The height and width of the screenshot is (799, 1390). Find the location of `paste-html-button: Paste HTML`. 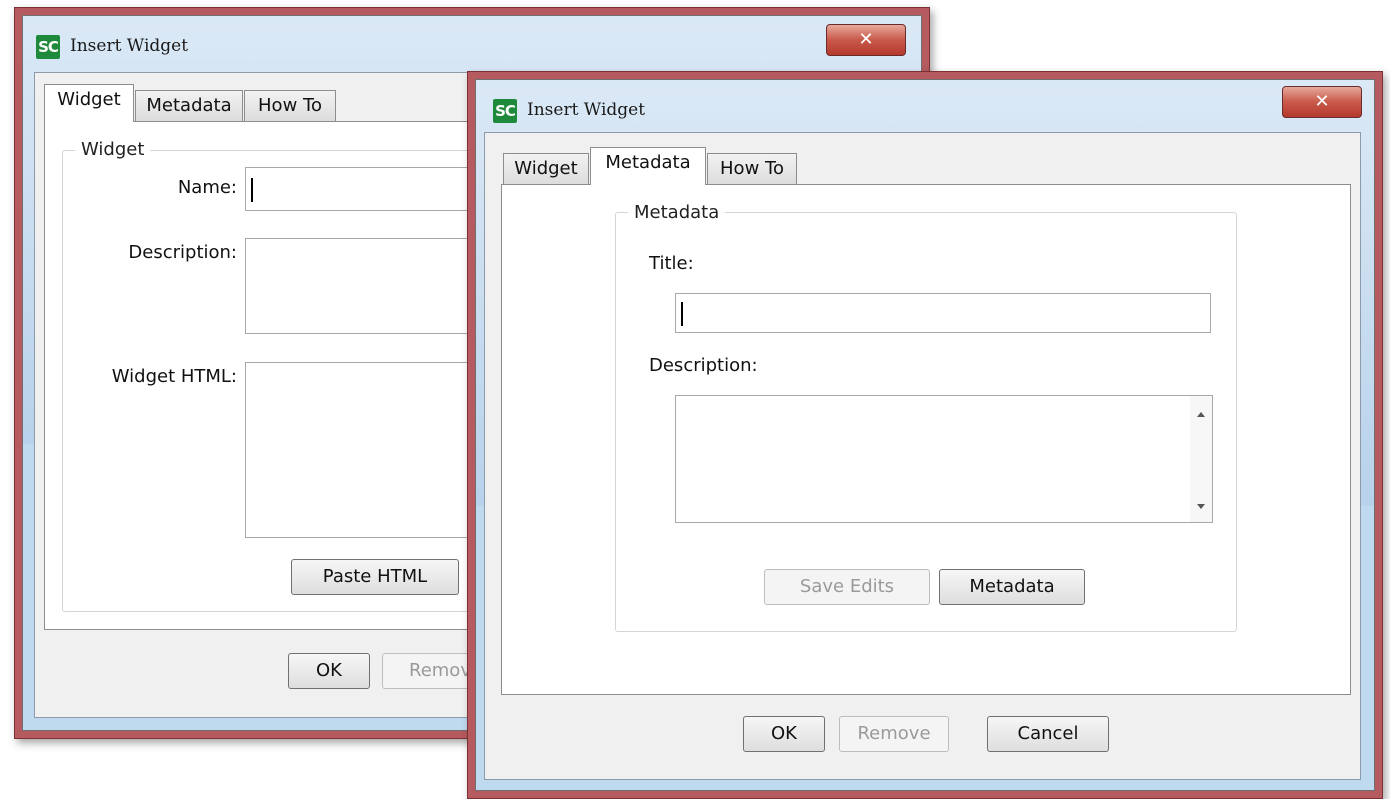

paste-html-button: Paste HTML is located at coordinates (375, 577).